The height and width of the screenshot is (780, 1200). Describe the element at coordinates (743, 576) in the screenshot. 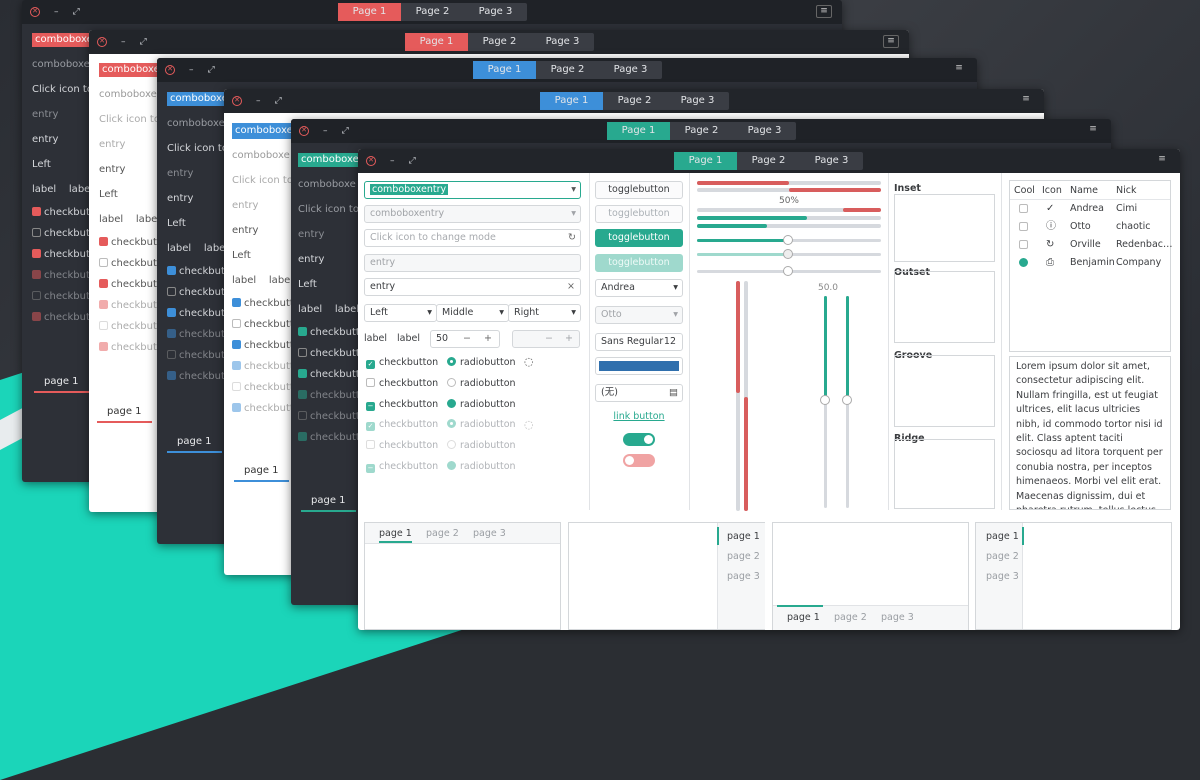

I see `notebook-tab-page-3: page 3` at that location.